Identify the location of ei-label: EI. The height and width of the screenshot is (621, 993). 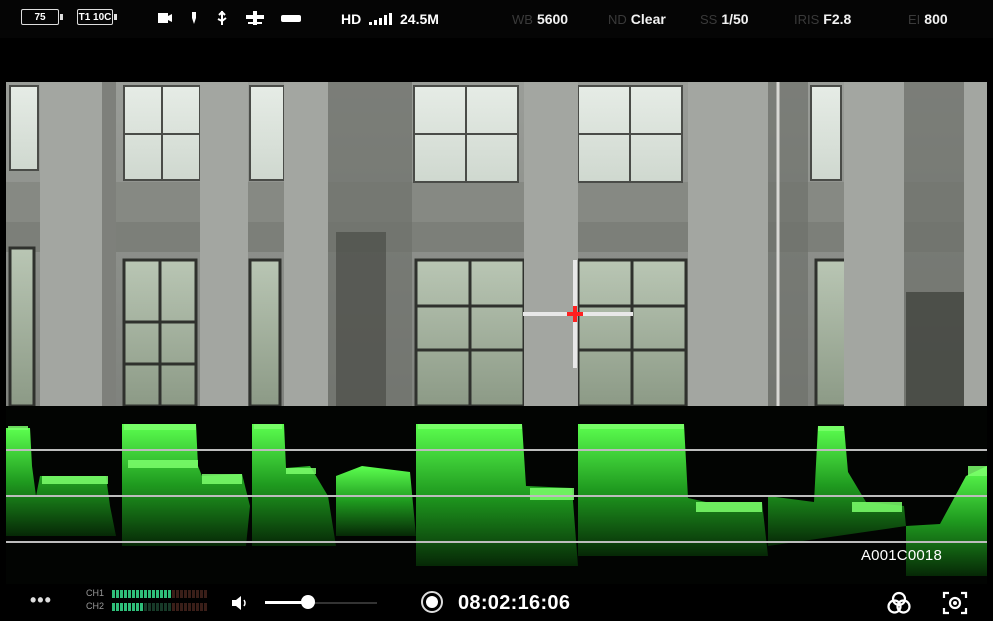
(914, 19).